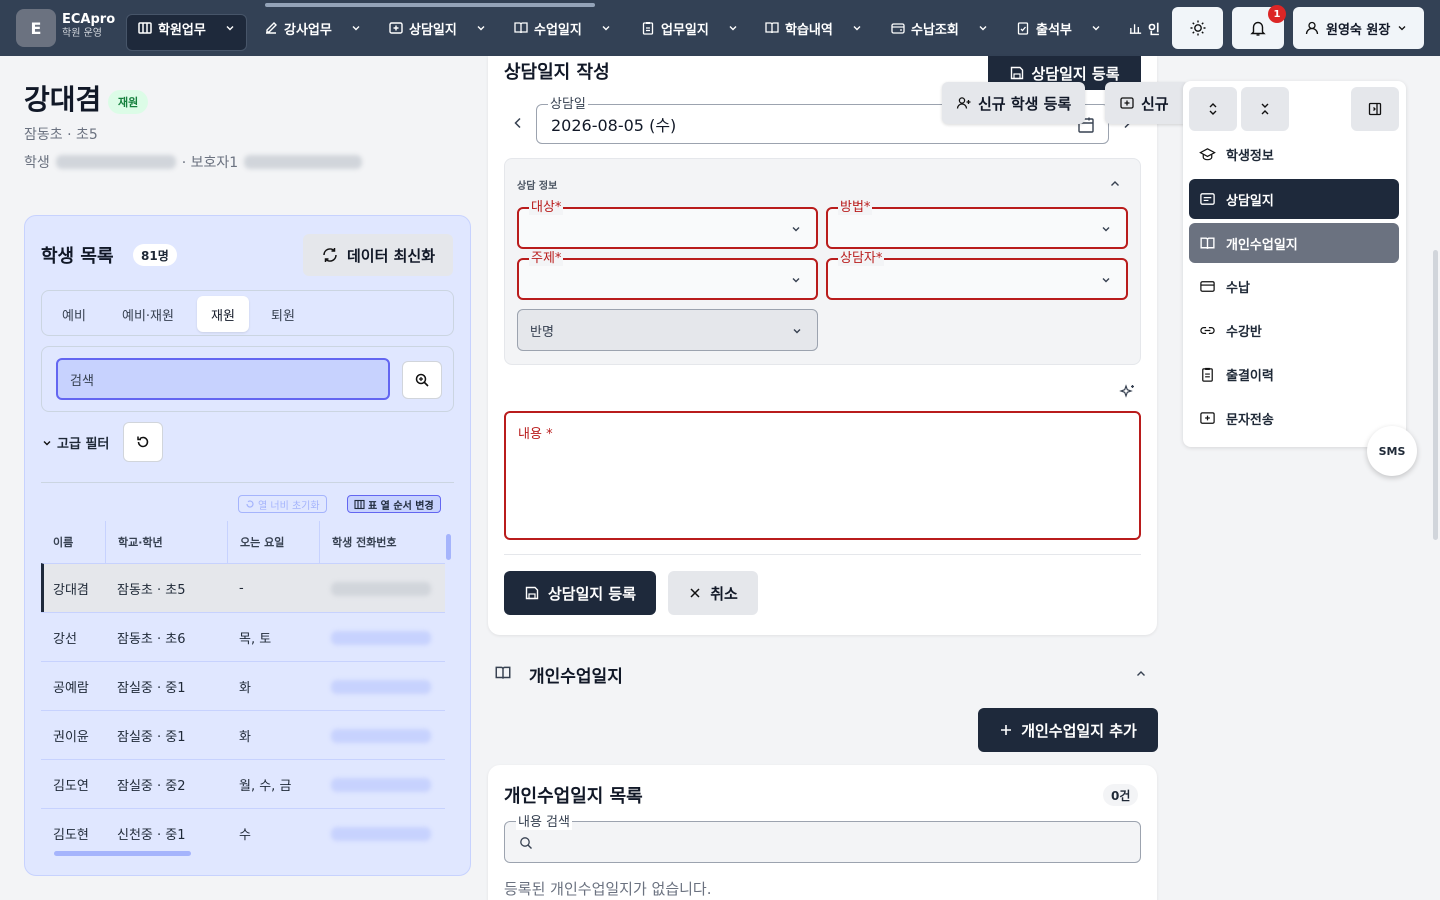  Describe the element at coordinates (521, 28) in the screenshot. I see `book-icon` at that location.